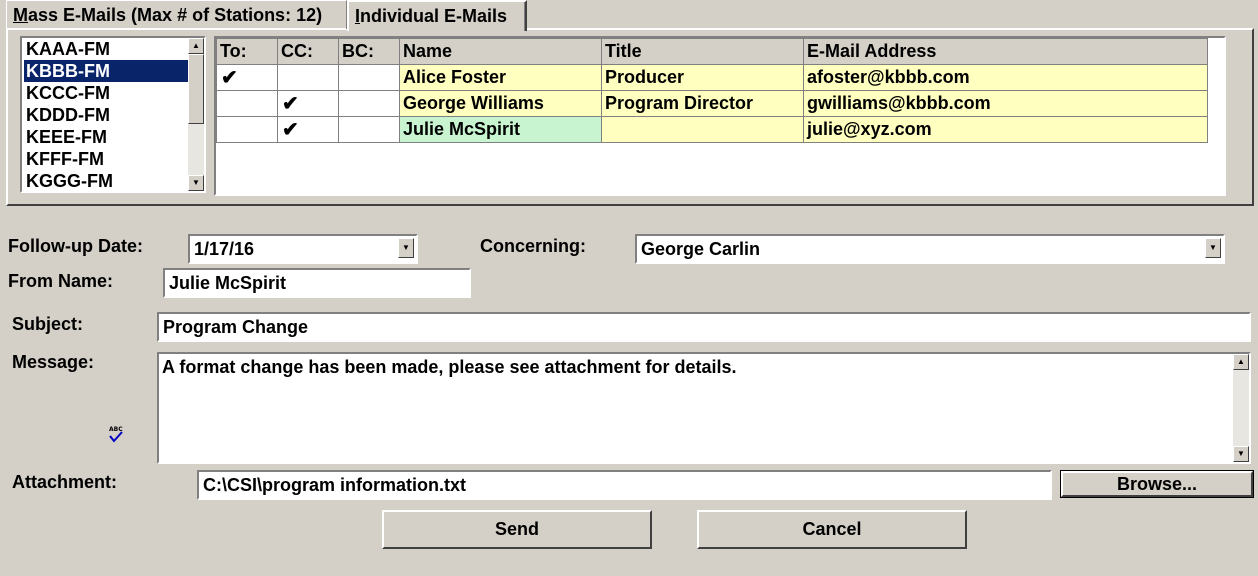 The image size is (1258, 576). Describe the element at coordinates (61, 281) in the screenshot. I see `from-name-label: From Name:` at that location.